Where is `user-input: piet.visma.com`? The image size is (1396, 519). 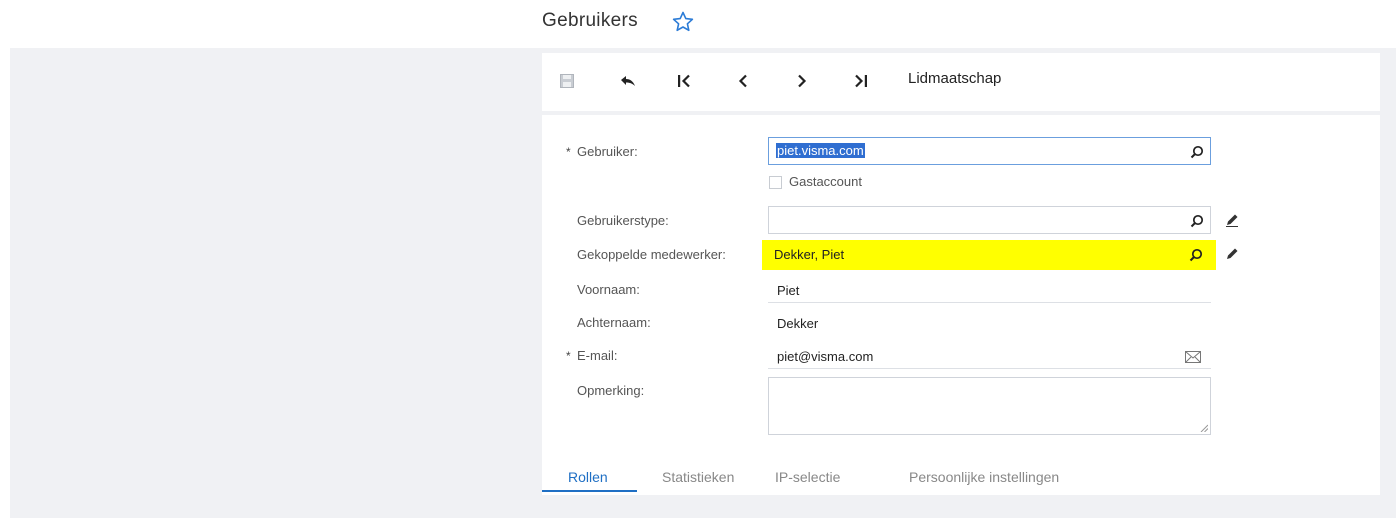 user-input: piet.visma.com is located at coordinates (989, 151).